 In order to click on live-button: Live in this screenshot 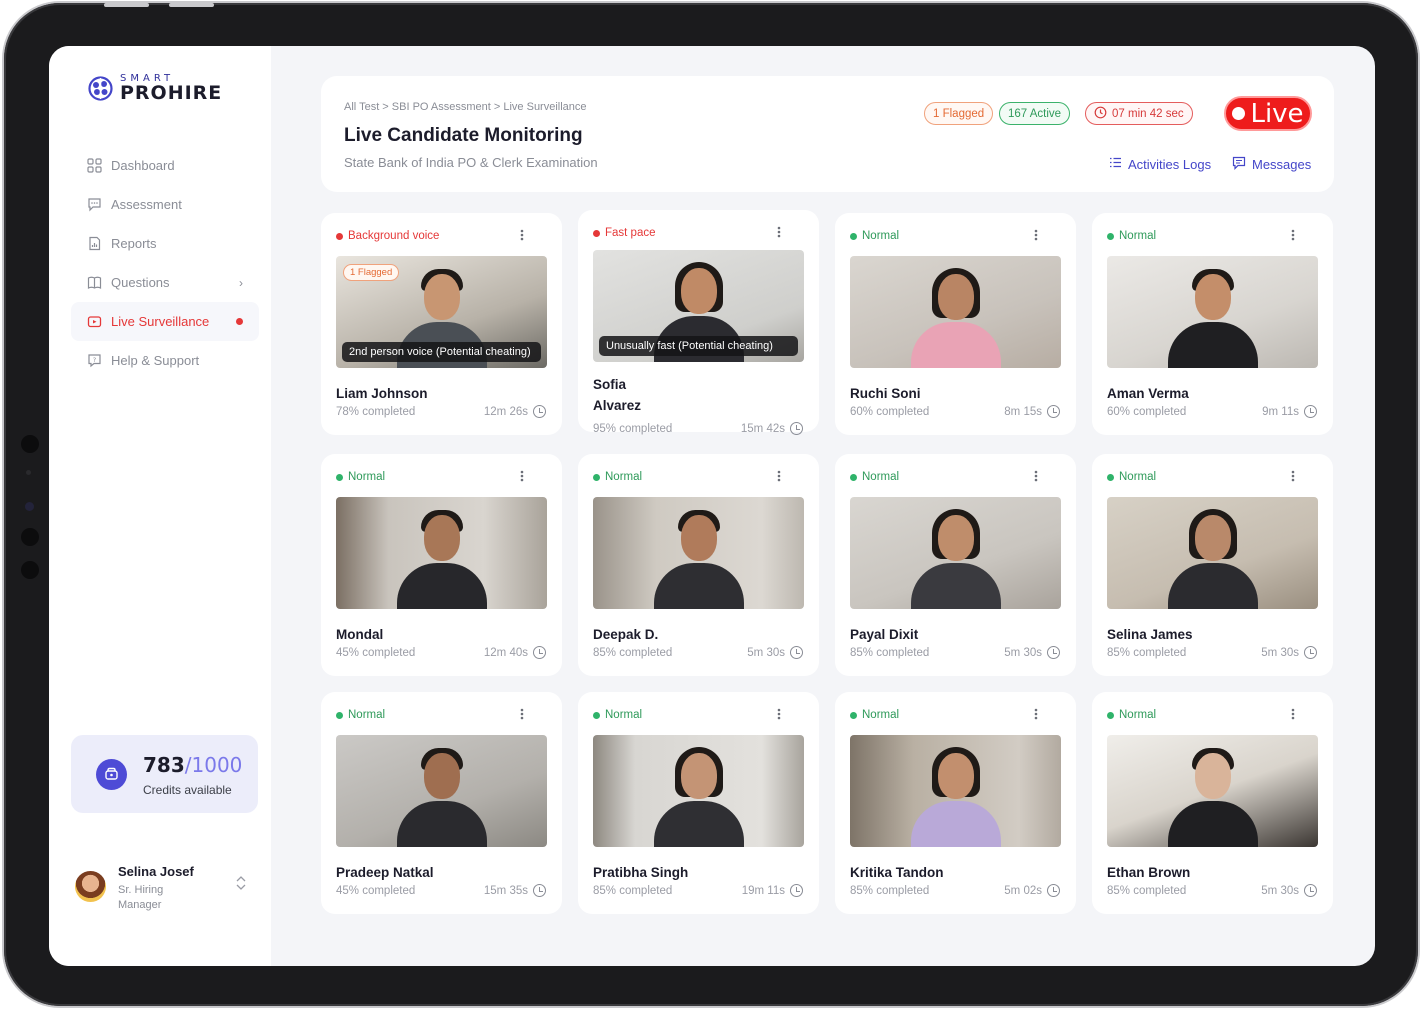, I will do `click(1268, 113)`.